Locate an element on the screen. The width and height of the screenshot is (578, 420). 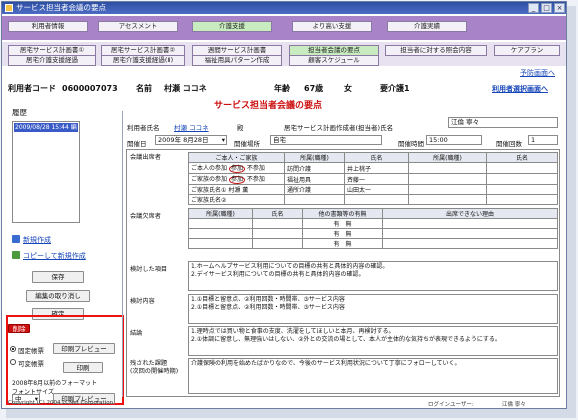
save-button: 保存 is located at coordinates (58, 277).